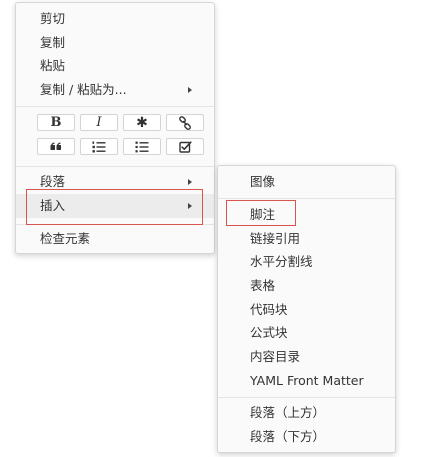 Image resolution: width=438 pixels, height=457 pixels. I want to click on submenu-item-link-reference-label: 链接引用, so click(275, 238).